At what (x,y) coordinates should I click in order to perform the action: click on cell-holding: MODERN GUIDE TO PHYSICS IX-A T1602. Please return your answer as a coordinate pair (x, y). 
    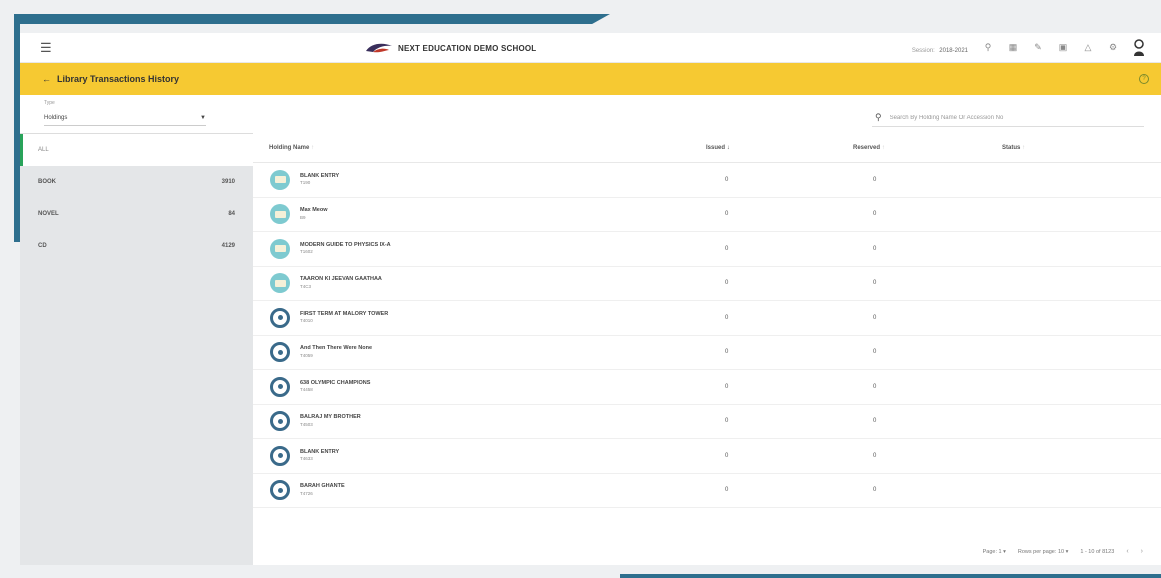
    Looking at the image, I should click on (472, 248).